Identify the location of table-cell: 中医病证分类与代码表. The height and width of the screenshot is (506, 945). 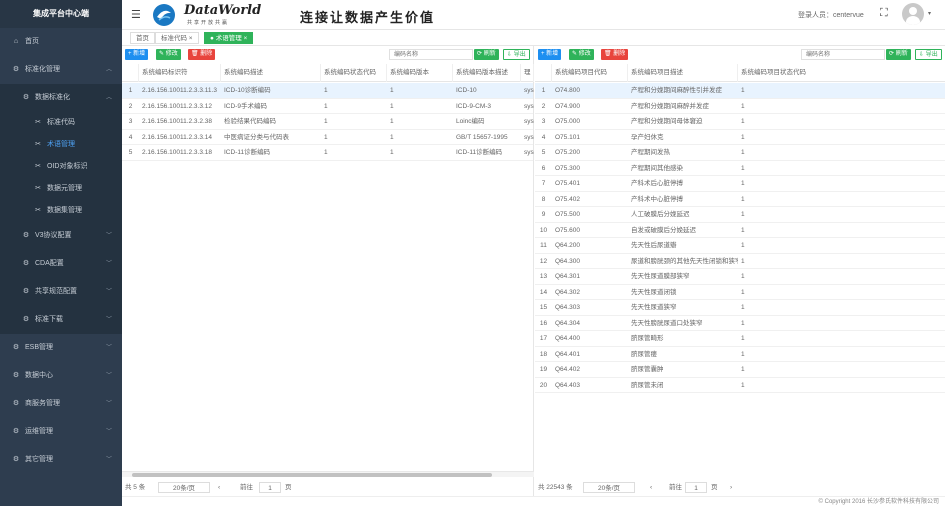
(256, 137).